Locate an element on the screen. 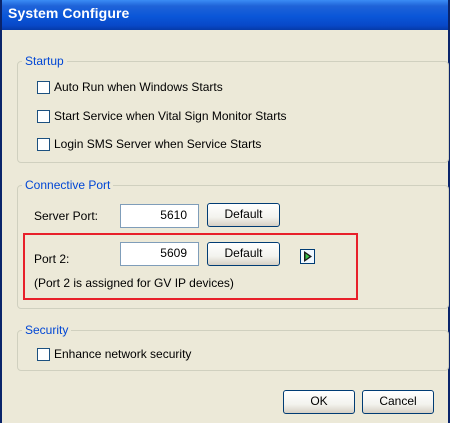  play-arrow-icon is located at coordinates (307, 256).